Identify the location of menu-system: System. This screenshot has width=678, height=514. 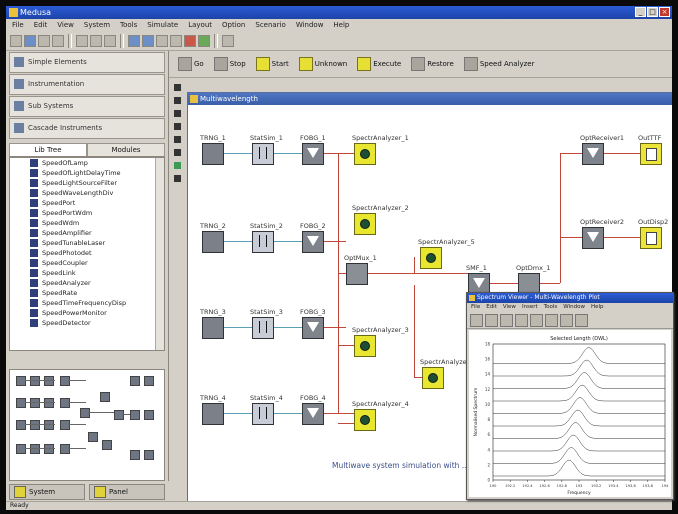
(97, 25).